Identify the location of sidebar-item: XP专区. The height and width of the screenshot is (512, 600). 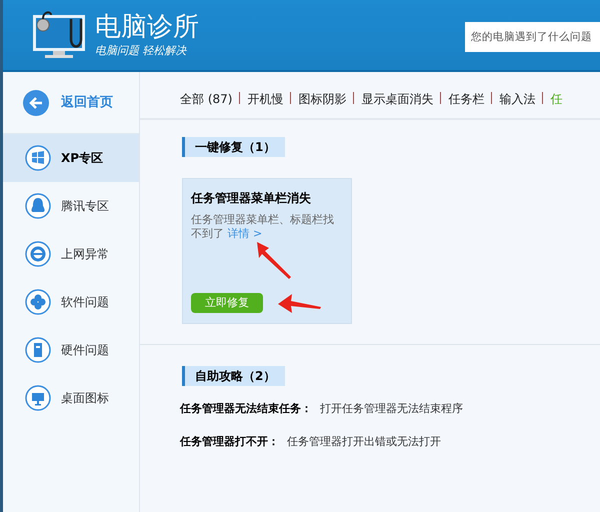
(71, 158).